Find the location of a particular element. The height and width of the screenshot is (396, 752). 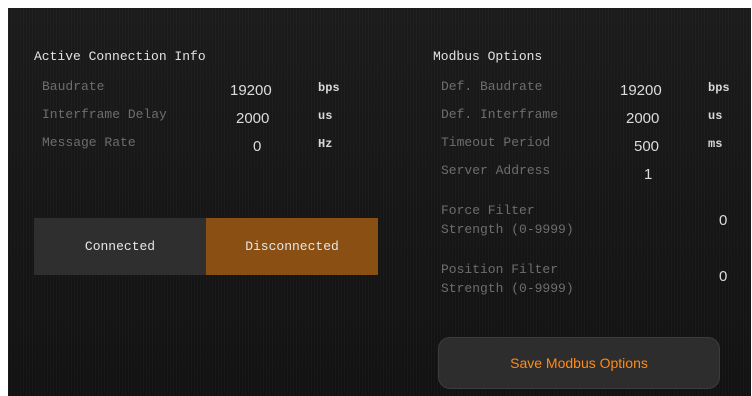

position-filter-label-line2: Strength (0-9999) is located at coordinates (507, 288).